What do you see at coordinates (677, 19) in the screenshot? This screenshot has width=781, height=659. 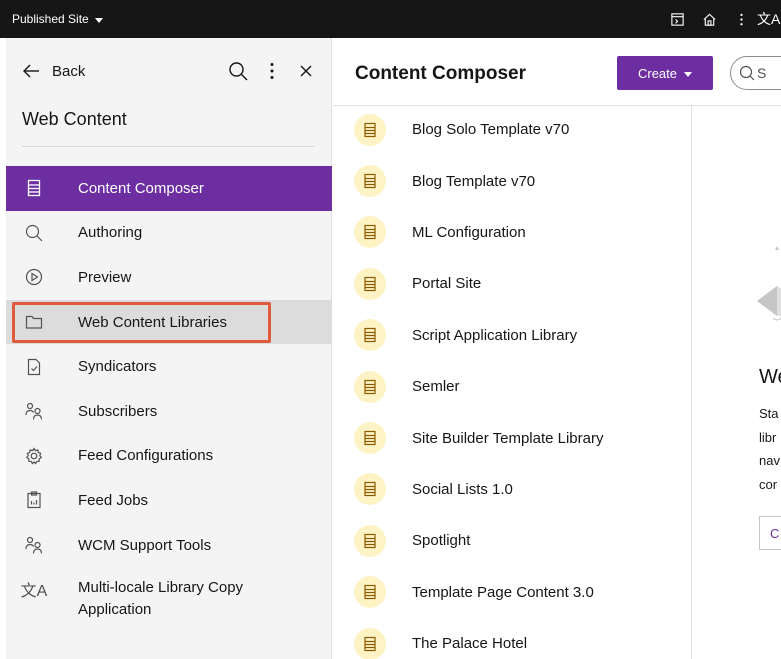 I see `panel-toggle-icon` at bounding box center [677, 19].